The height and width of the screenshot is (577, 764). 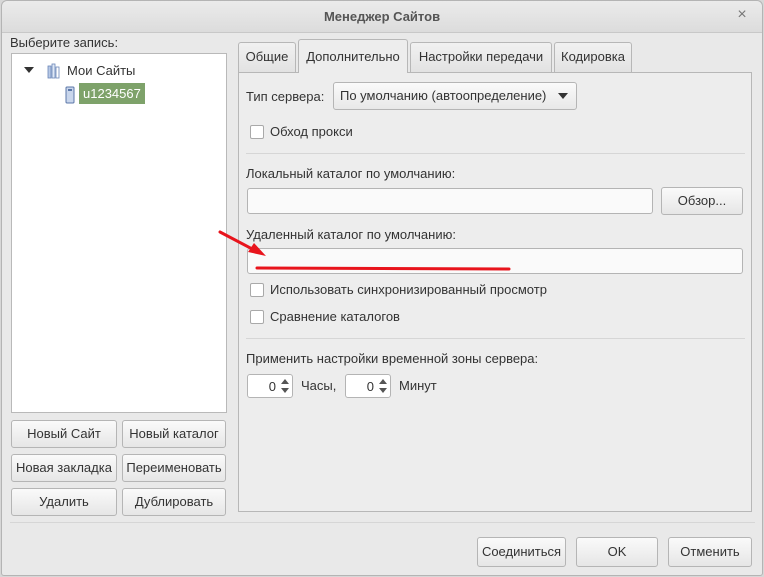 I want to click on minutes-value: 0, so click(x=370, y=386).